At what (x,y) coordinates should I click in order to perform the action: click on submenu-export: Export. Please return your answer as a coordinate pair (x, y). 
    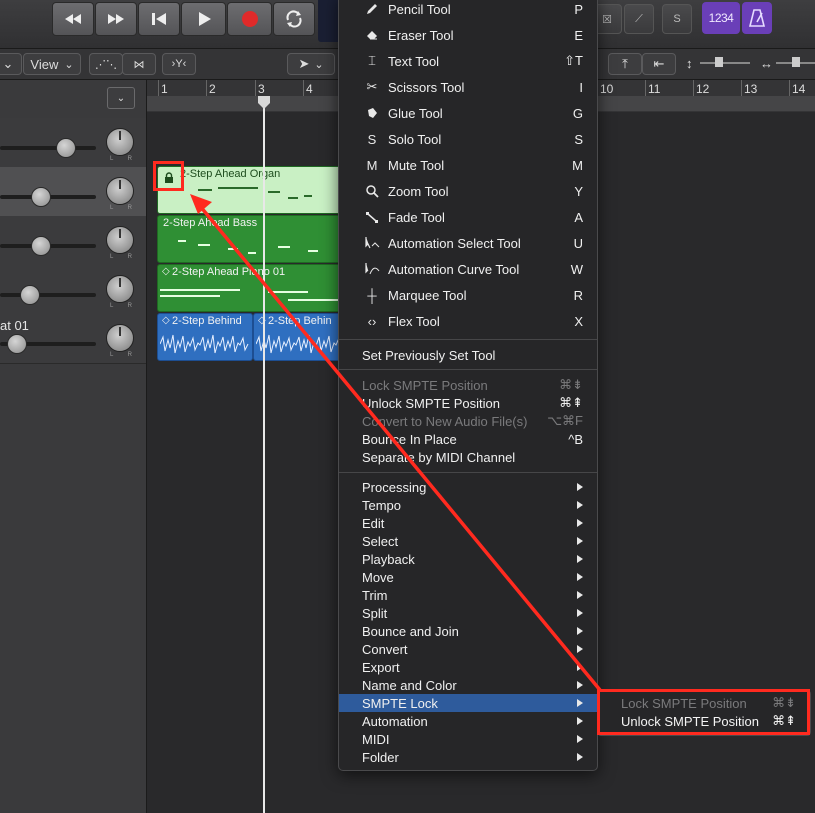
    Looking at the image, I should click on (468, 667).